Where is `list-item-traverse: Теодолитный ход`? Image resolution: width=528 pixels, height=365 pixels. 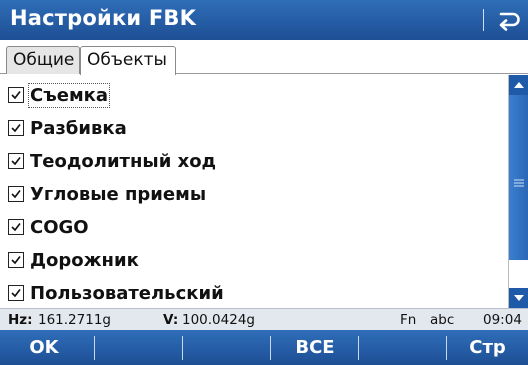
list-item-traverse: Теодолитный ход is located at coordinates (112, 161).